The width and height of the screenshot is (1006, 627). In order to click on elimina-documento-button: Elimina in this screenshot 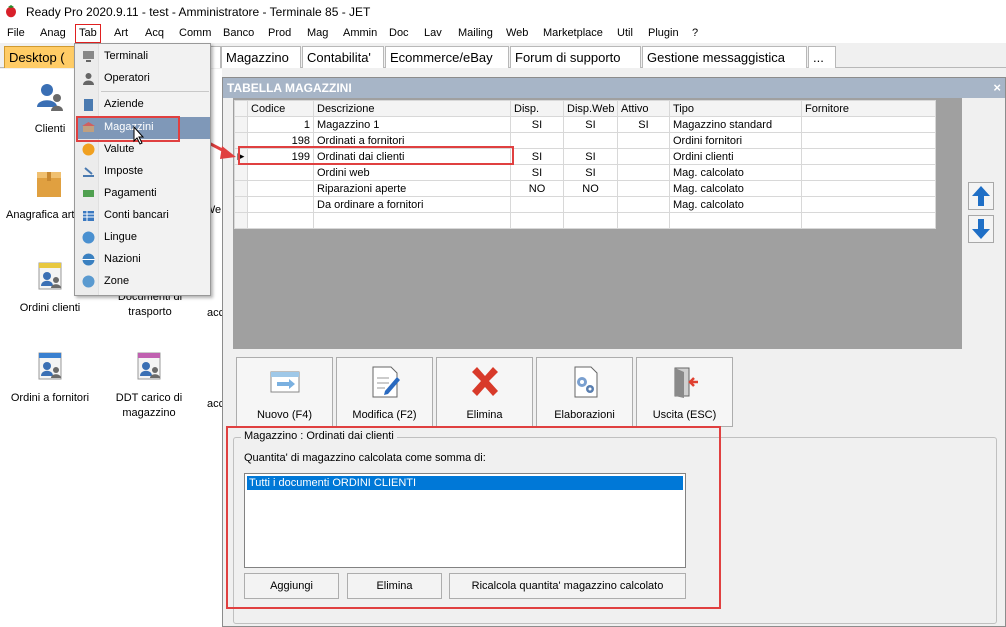, I will do `click(394, 586)`.